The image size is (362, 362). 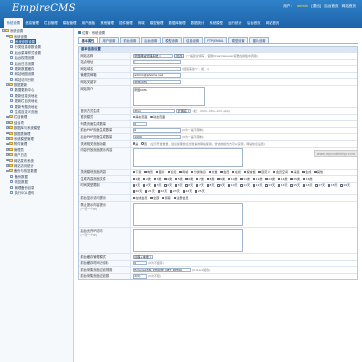 I want to click on checkbox-option: 留言板, so click(x=249, y=172).